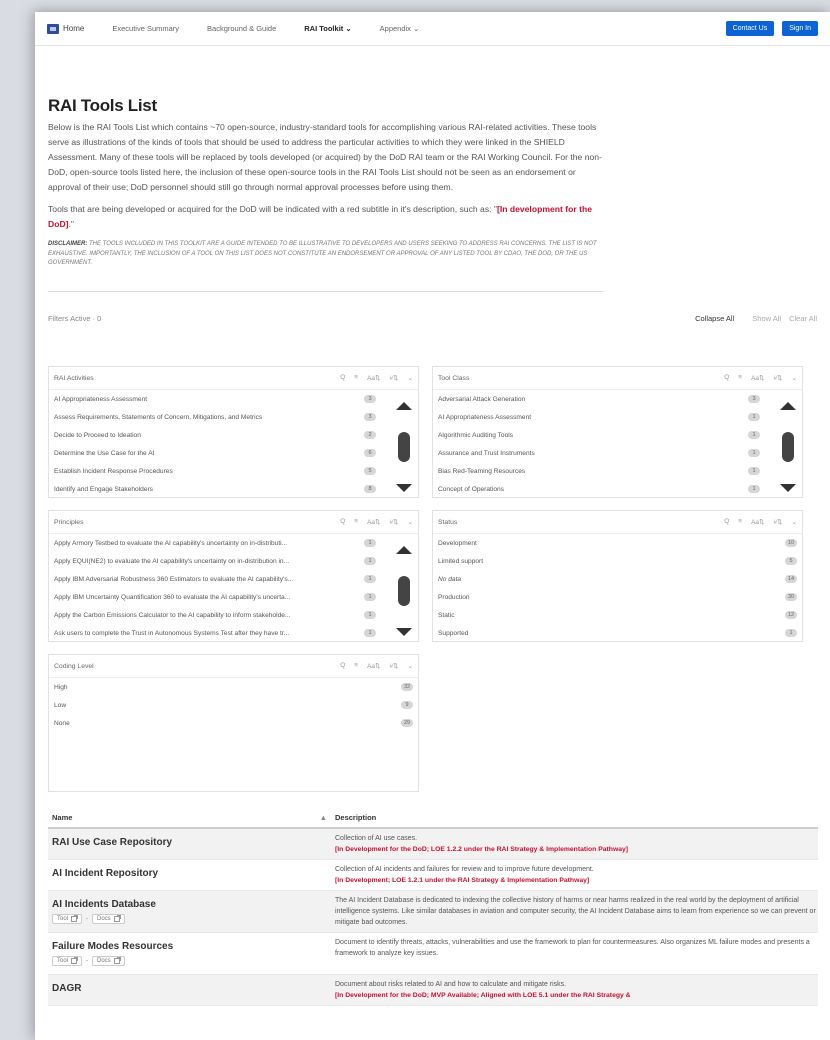  What do you see at coordinates (233, 471) in the screenshot?
I see `list-item: Establish Incident Response Procedures 5` at bounding box center [233, 471].